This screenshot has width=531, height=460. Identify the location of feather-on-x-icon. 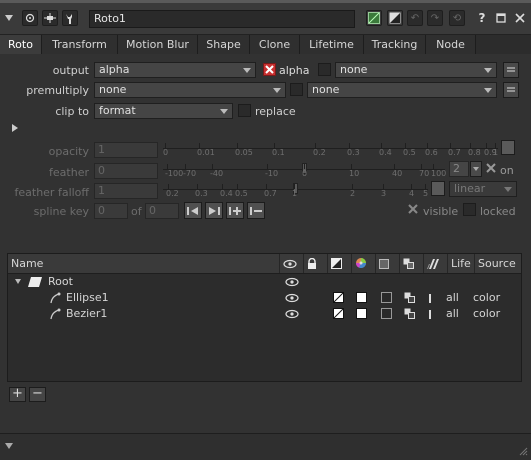
(491, 168).